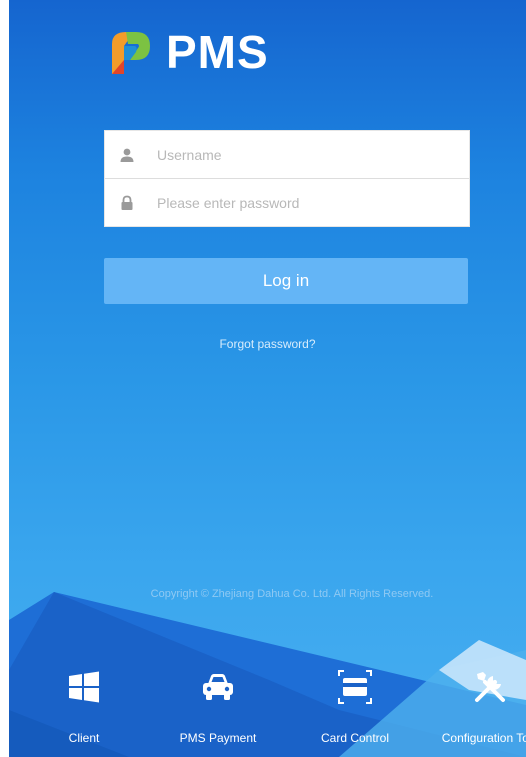  What do you see at coordinates (267, 344) in the screenshot?
I see `forgot-password-link: Forgot password?` at bounding box center [267, 344].